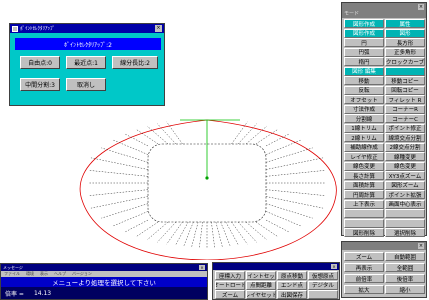 This screenshot has width=429, height=300. I want to click on palette-button: 線種変更, so click(405, 156).